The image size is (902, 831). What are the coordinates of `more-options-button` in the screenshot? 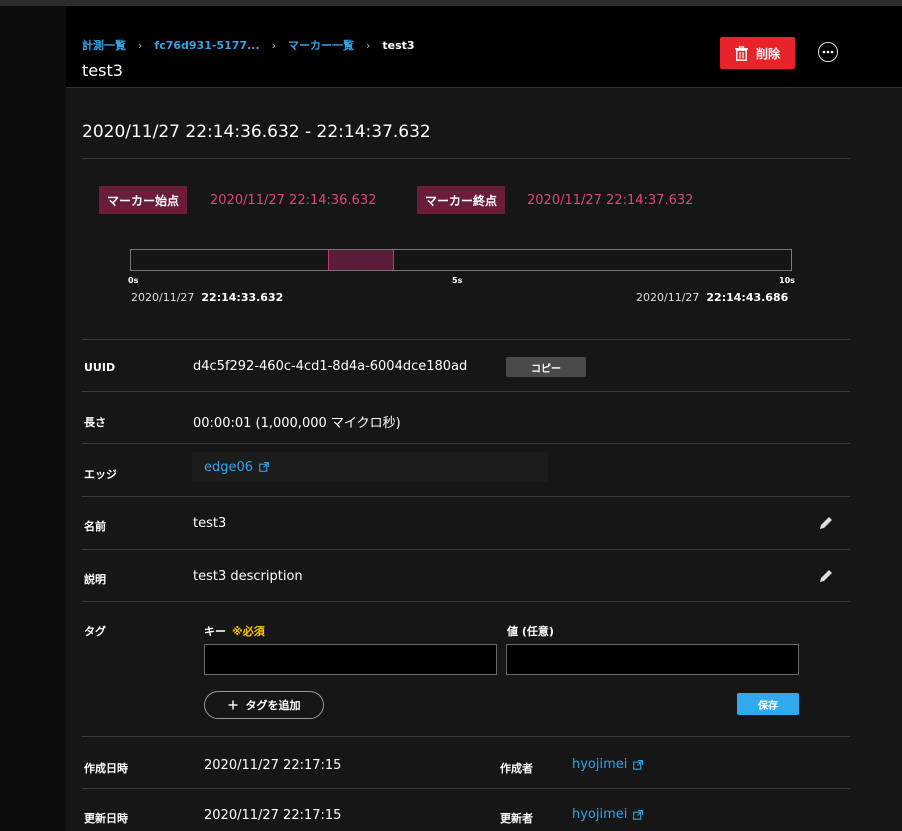 It's located at (828, 52).